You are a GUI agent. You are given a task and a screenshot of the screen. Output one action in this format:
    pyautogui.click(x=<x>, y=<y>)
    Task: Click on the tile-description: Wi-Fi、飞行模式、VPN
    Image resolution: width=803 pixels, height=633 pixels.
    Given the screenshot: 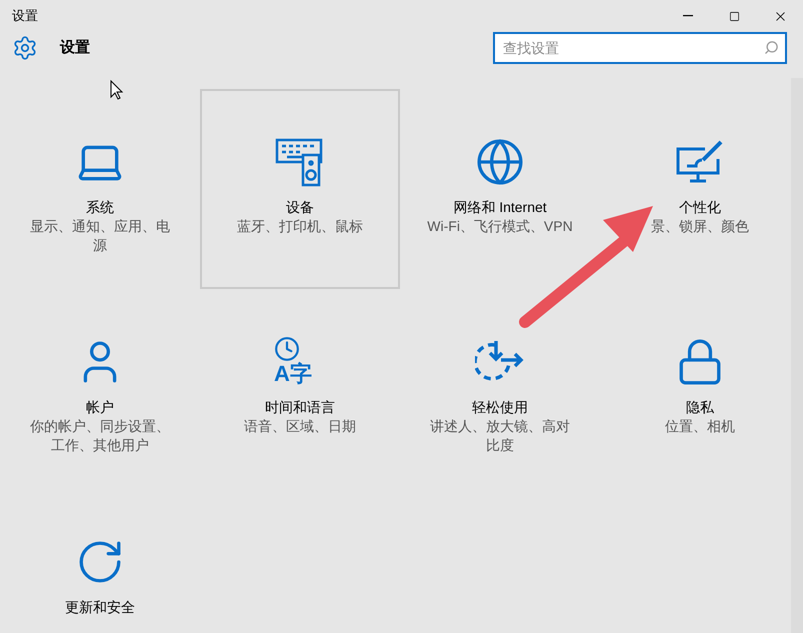 What is the action you would take?
    pyautogui.click(x=500, y=226)
    